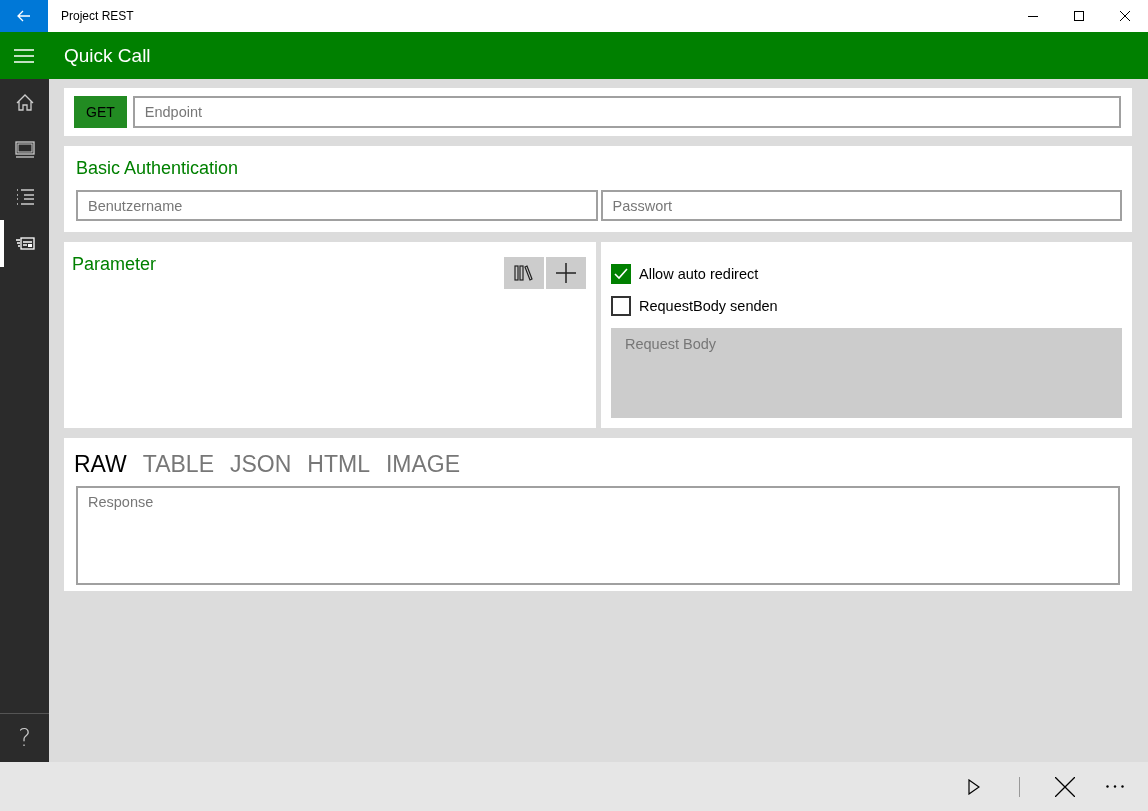 Image resolution: width=1148 pixels, height=811 pixels. What do you see at coordinates (100, 112) in the screenshot?
I see `method-button: GET` at bounding box center [100, 112].